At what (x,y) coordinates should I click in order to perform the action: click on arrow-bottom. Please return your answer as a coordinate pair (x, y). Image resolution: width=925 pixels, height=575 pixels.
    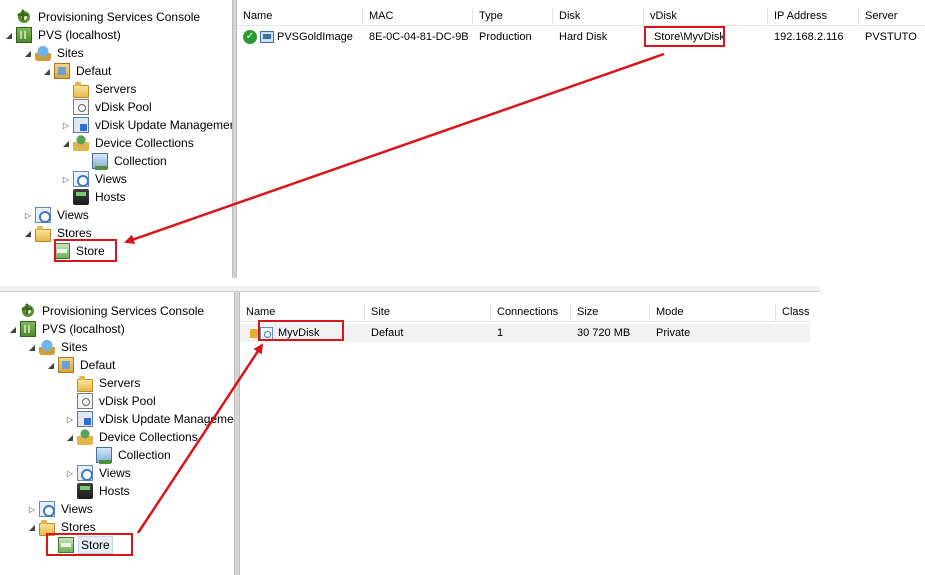
    Looking at the image, I should click on (200, 438).